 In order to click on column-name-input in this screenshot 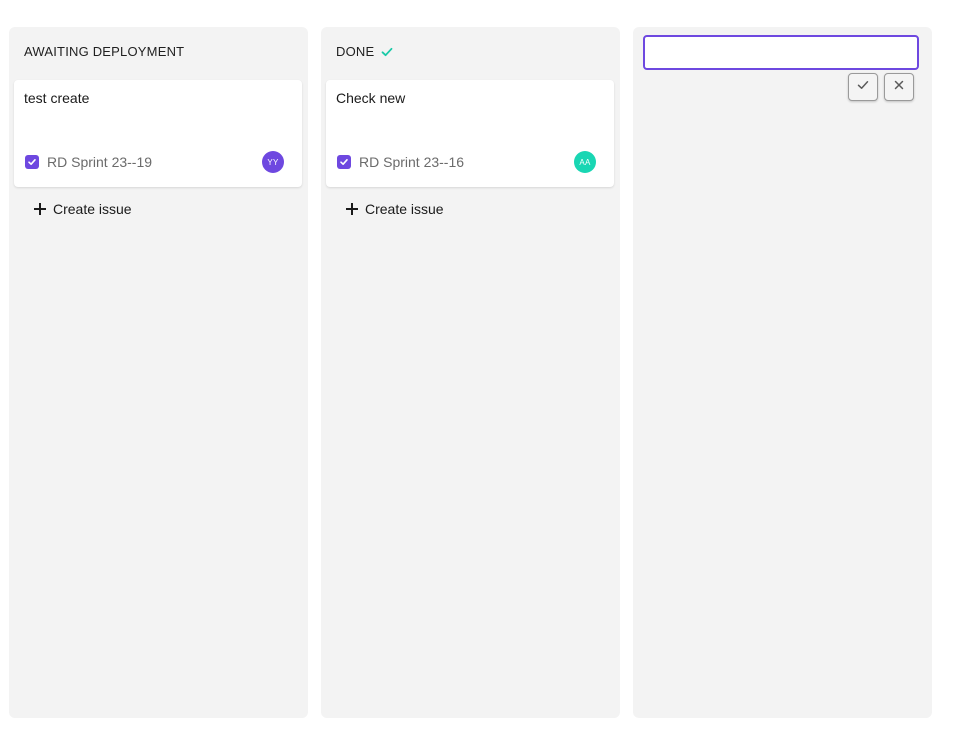, I will do `click(781, 52)`.